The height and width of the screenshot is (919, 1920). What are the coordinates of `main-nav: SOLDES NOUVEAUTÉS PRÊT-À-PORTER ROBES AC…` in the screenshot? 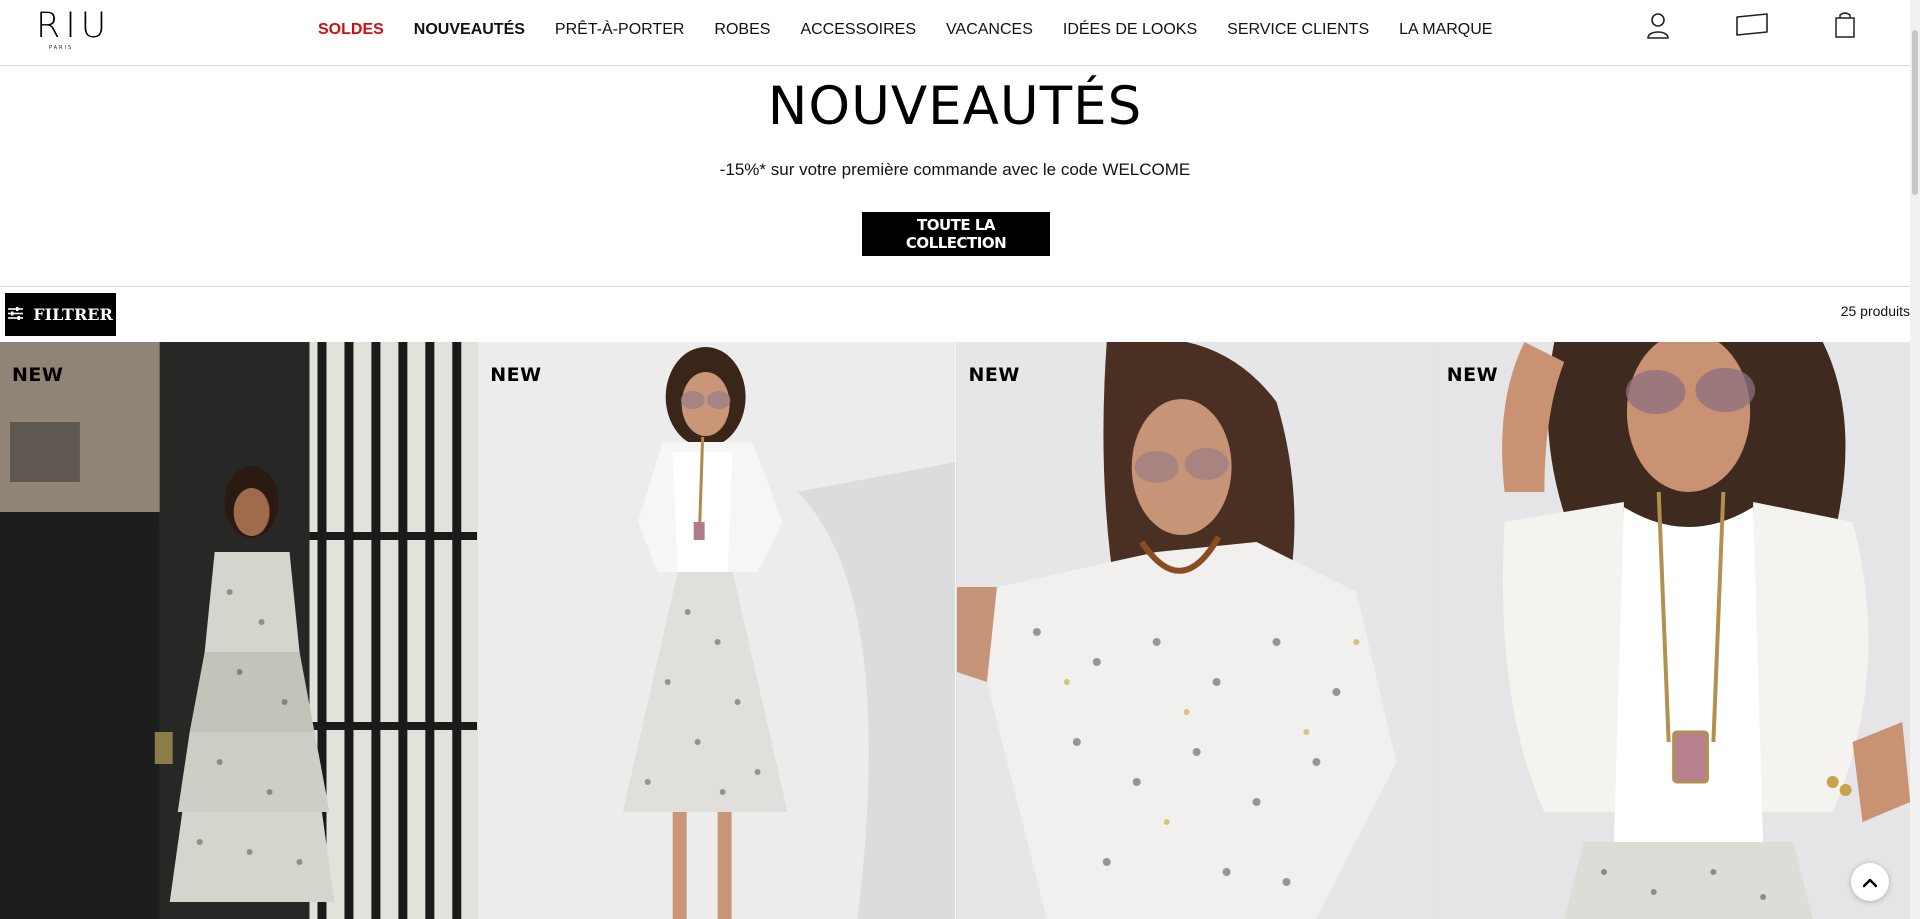 It's located at (920, 30).